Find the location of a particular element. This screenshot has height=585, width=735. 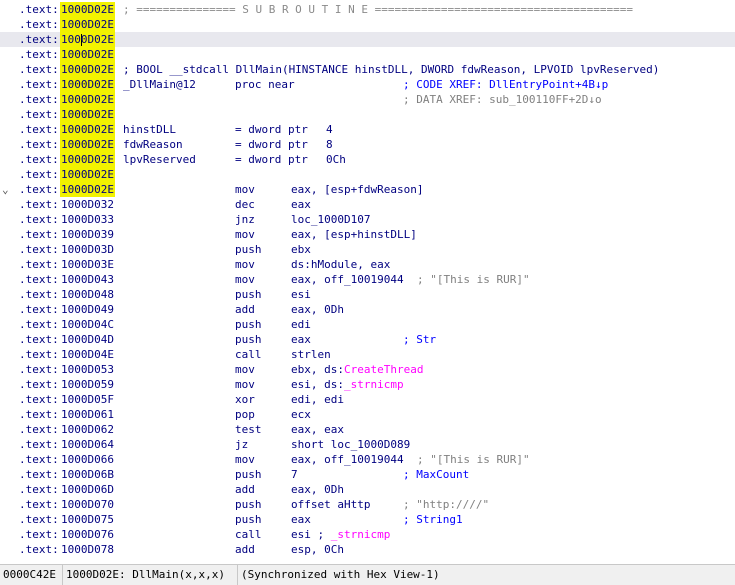

listing-line: .text: 1000D033 jnz loc_1000D107 is located at coordinates (367, 219).